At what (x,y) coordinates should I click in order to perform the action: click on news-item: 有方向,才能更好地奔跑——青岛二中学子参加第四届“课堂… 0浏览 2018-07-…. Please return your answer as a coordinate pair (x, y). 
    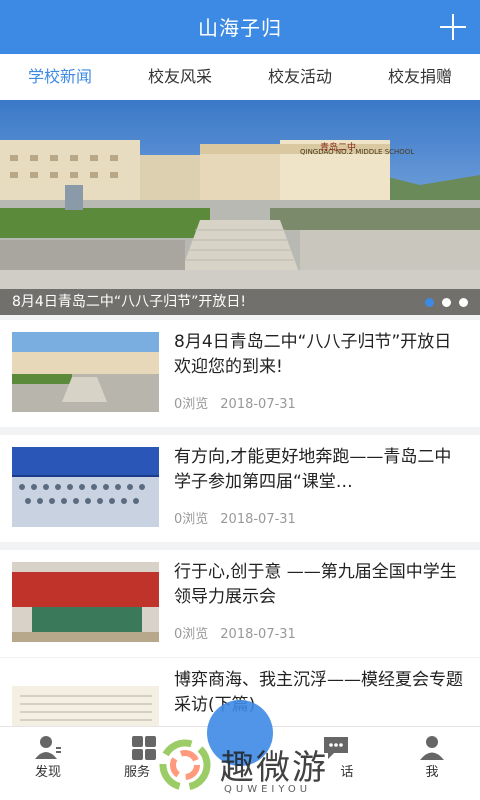
    Looking at the image, I should click on (240, 488).